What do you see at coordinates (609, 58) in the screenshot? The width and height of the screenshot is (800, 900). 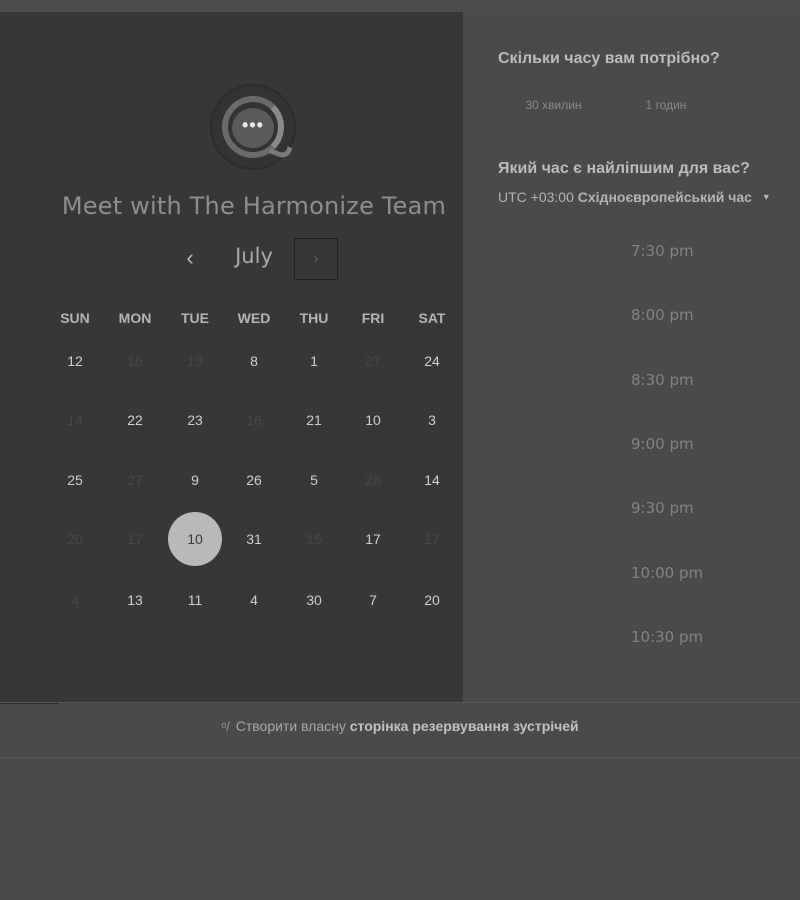 I see `duration-question: Скільки часу вам потрібно?` at bounding box center [609, 58].